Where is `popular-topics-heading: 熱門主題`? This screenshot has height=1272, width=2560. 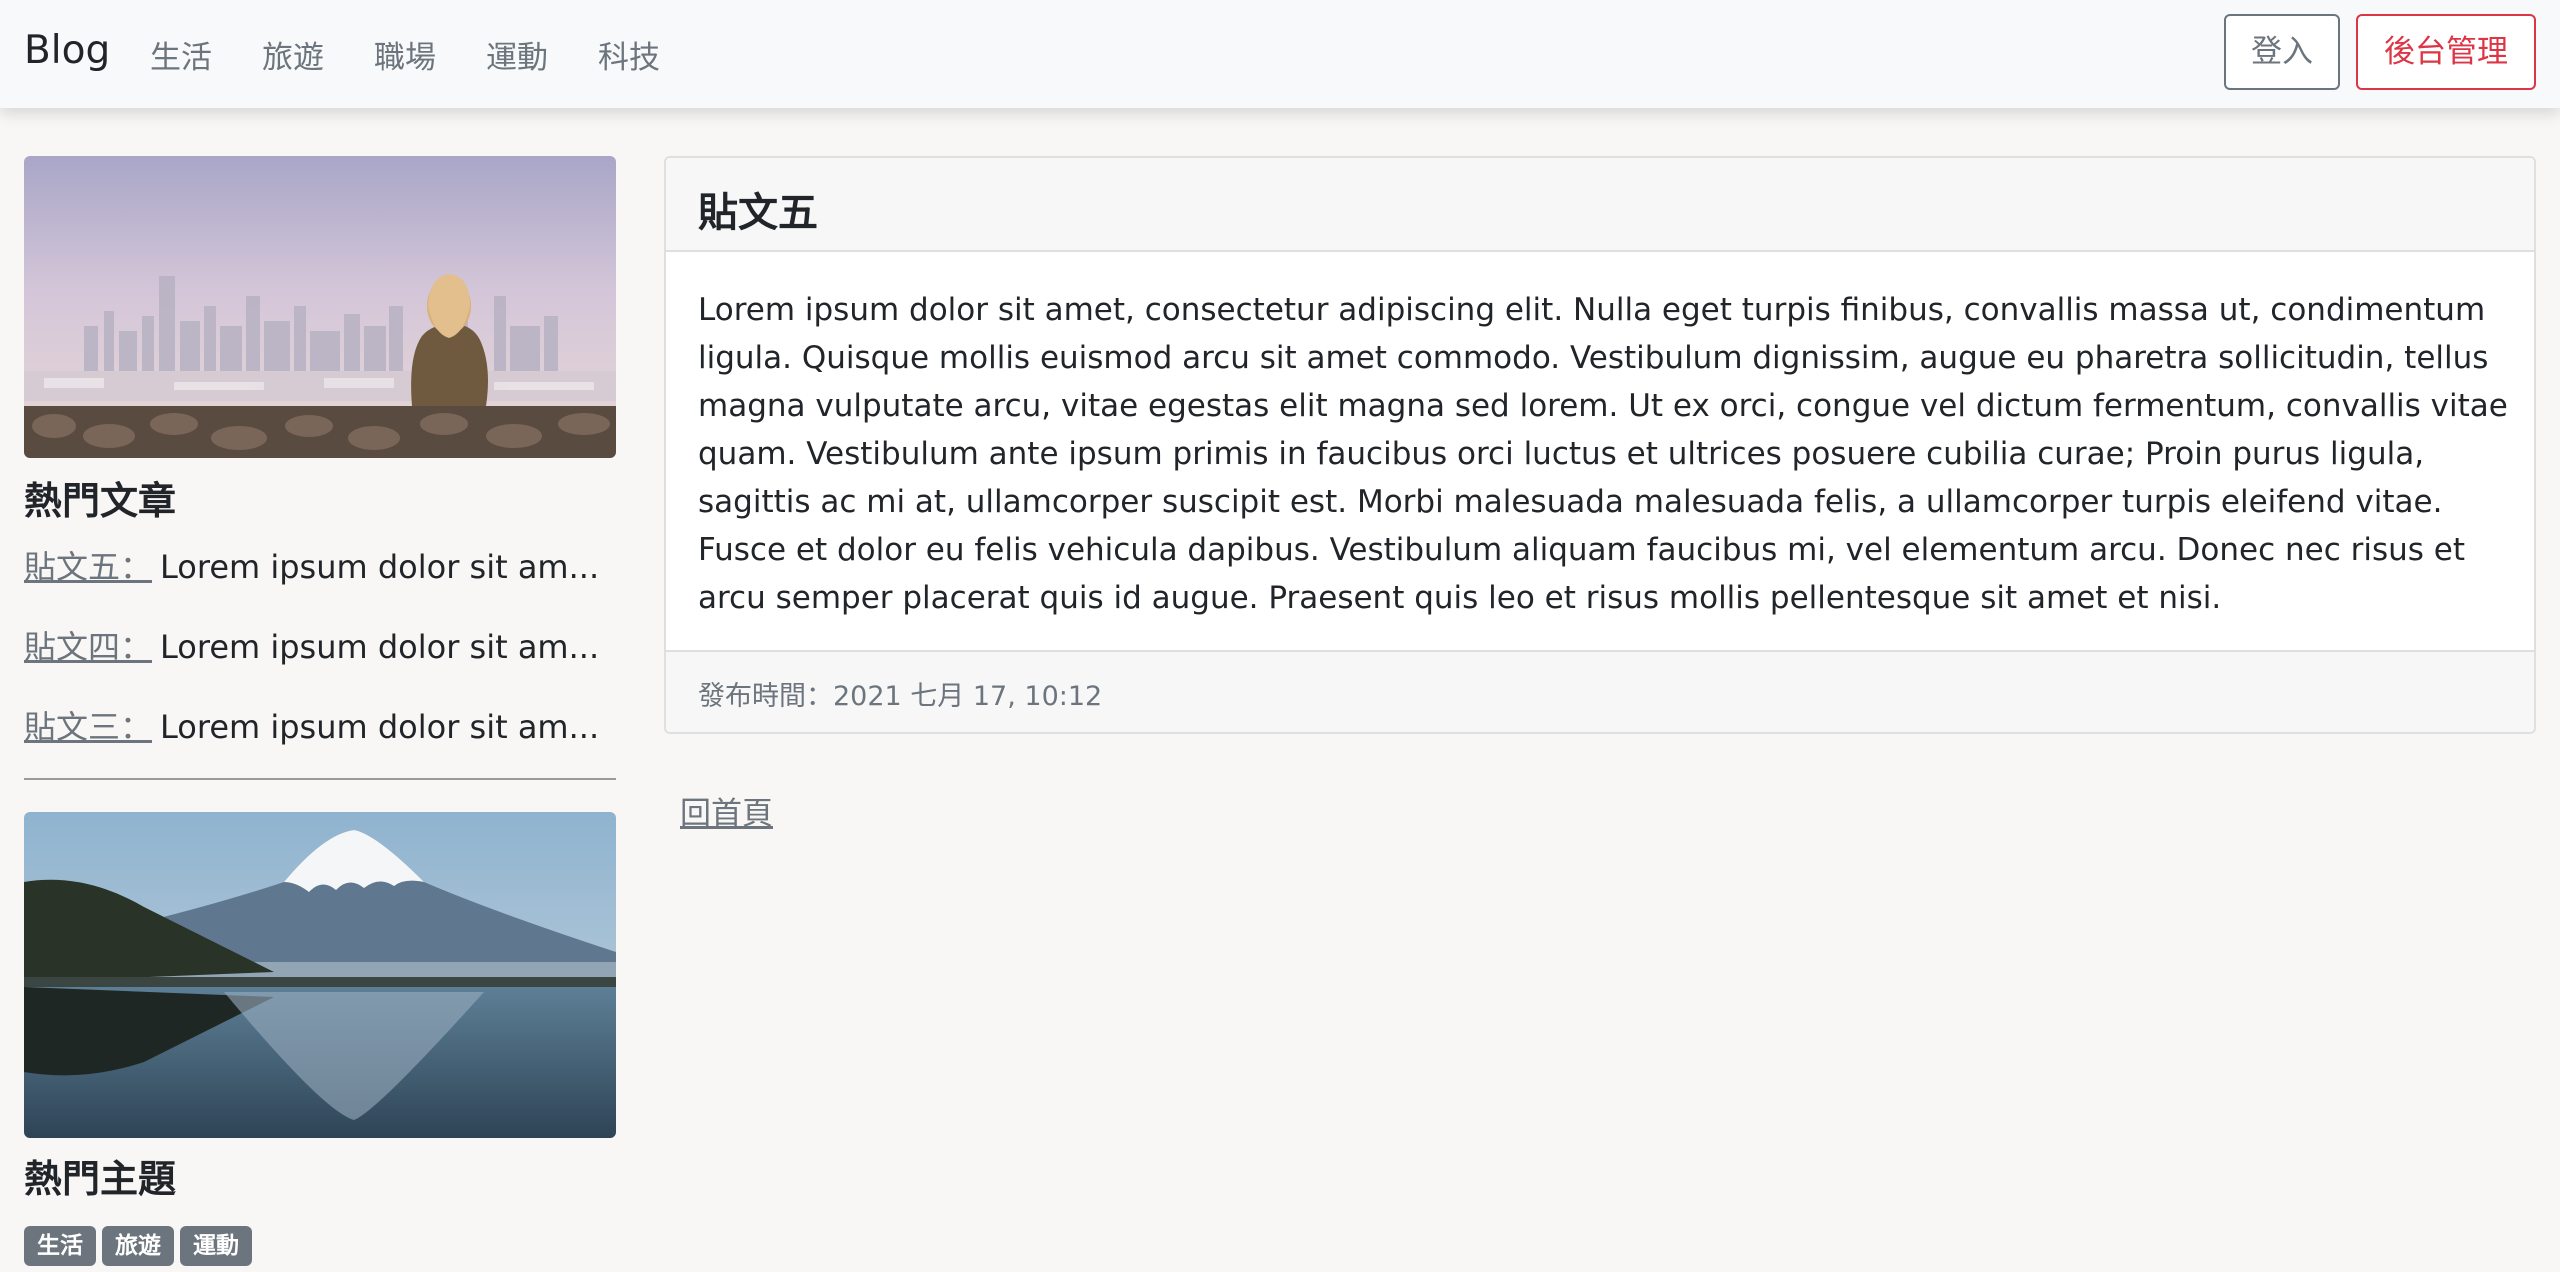
popular-topics-heading: 熱門主題 is located at coordinates (100, 1179).